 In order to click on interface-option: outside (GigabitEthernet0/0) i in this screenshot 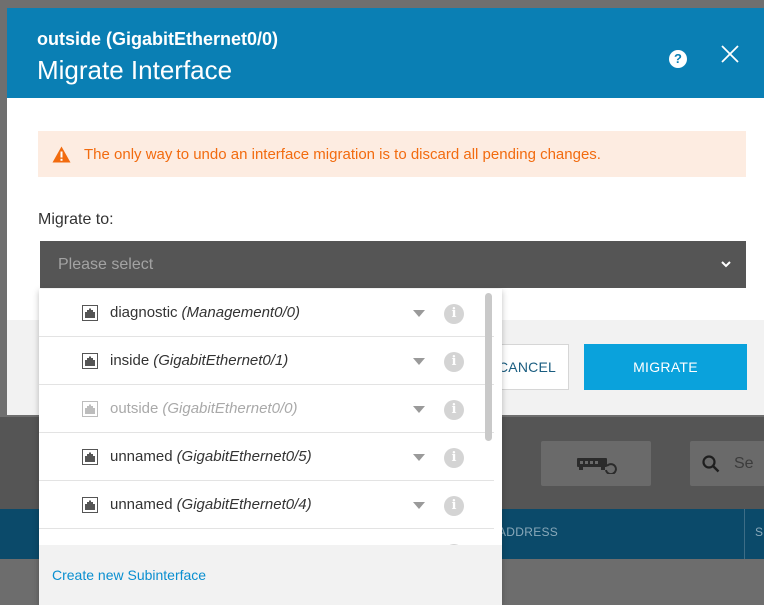, I will do `click(266, 409)`.